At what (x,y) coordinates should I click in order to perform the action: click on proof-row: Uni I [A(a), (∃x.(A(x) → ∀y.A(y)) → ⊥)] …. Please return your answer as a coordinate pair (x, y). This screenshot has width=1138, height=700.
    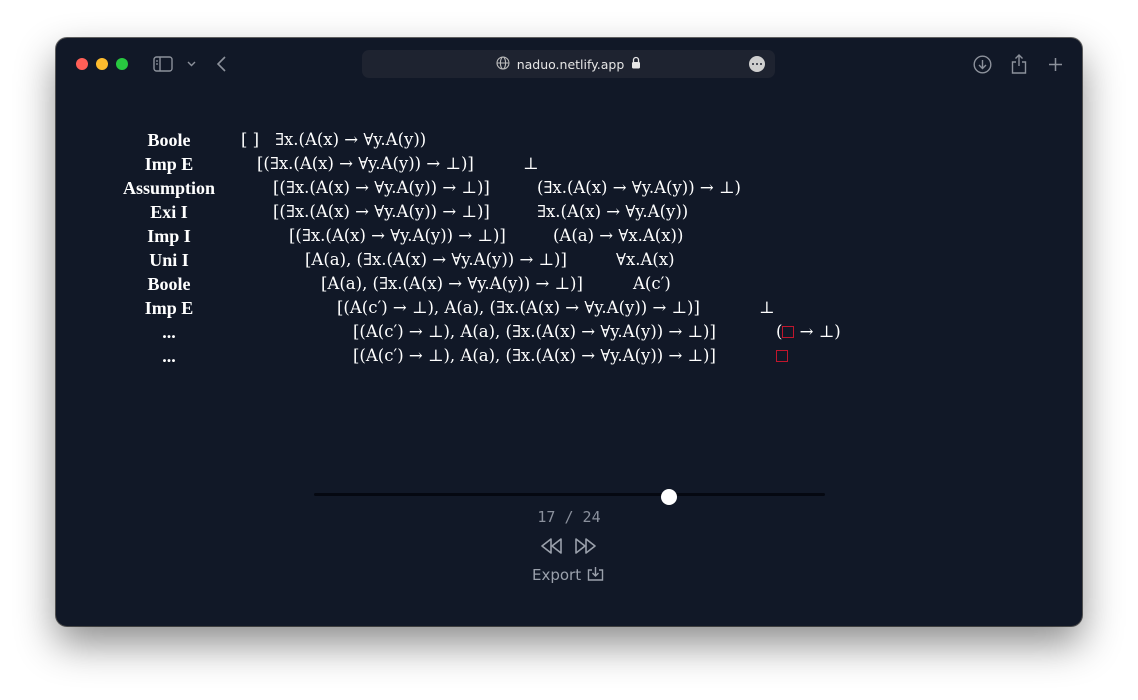
    Looking at the image, I should click on (569, 260).